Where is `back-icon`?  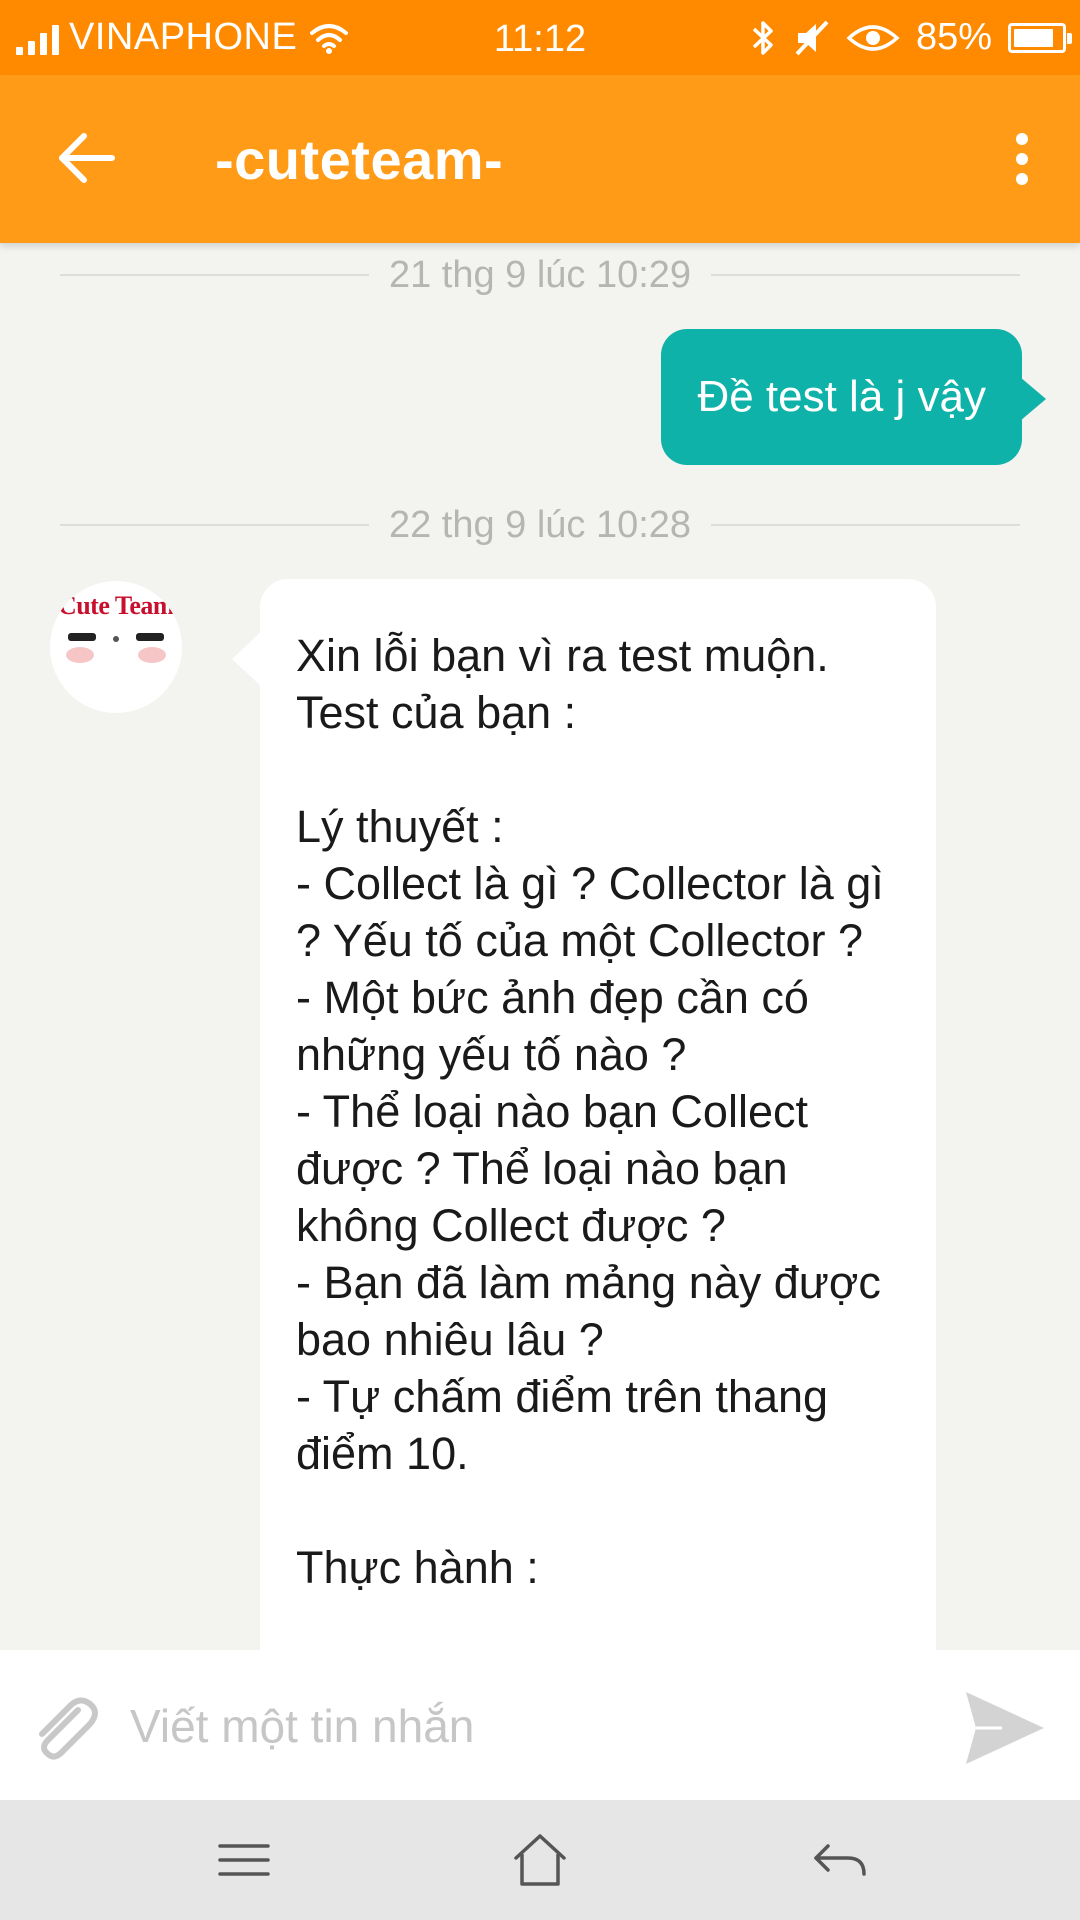 back-icon is located at coordinates (840, 1860).